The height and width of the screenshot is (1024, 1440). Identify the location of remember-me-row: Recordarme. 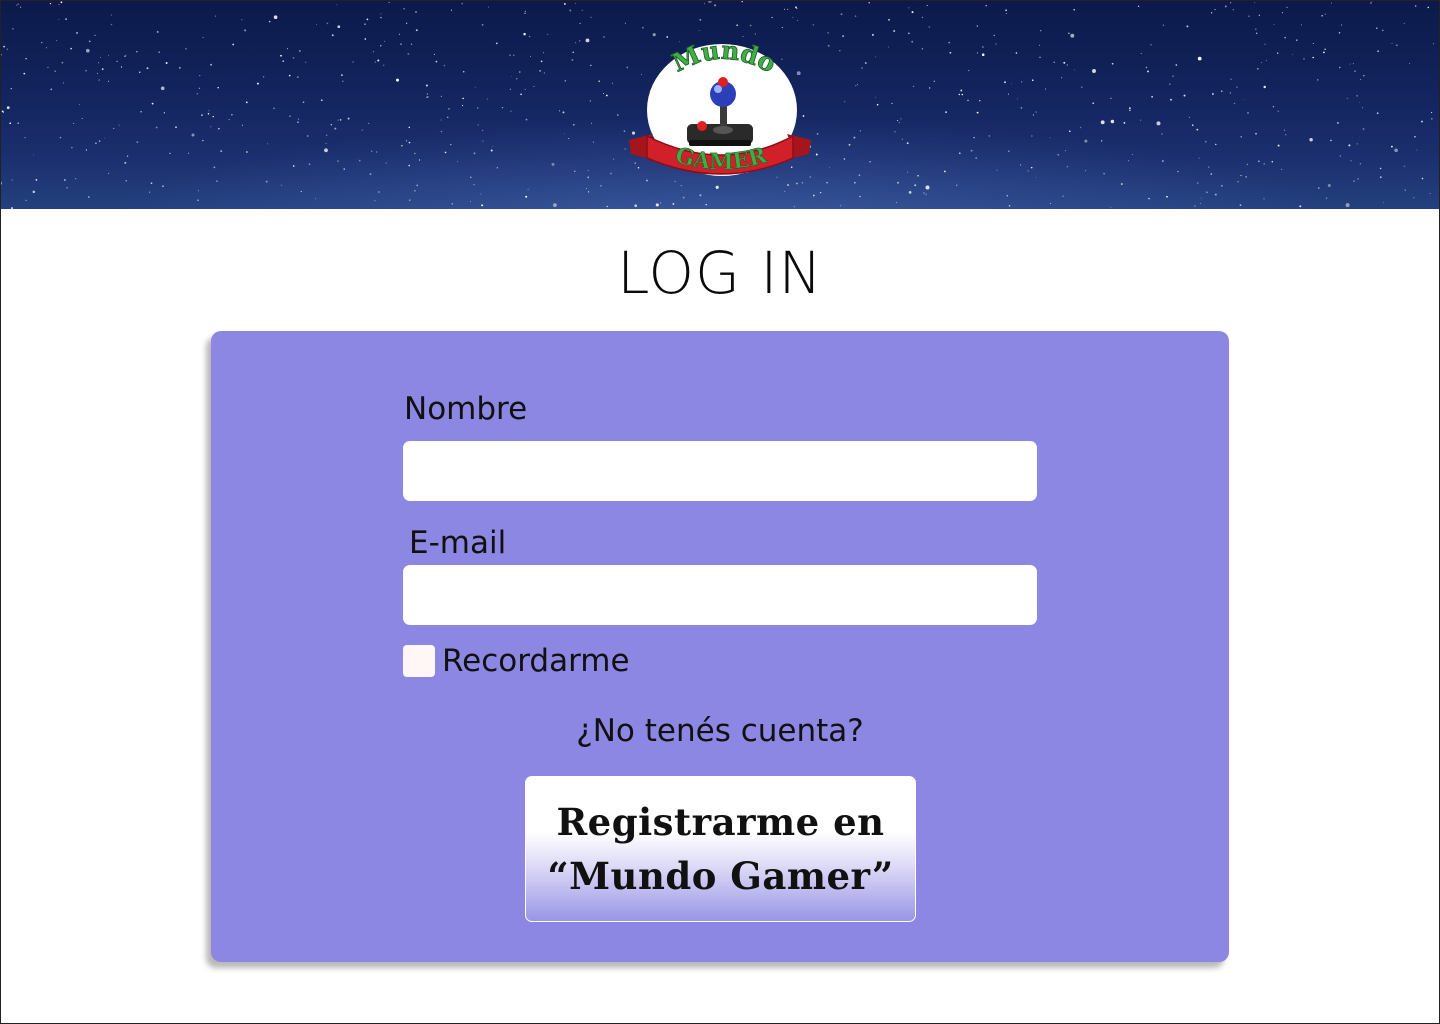
(516, 661).